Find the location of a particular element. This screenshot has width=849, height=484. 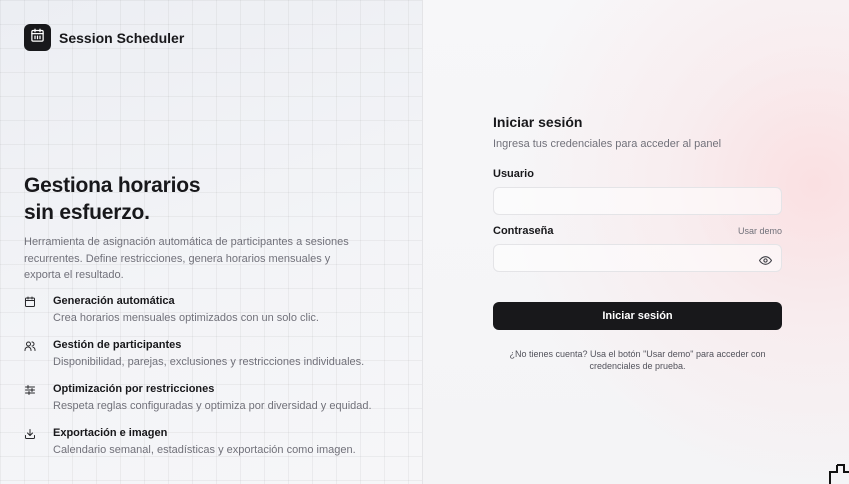

username-input is located at coordinates (637, 201).